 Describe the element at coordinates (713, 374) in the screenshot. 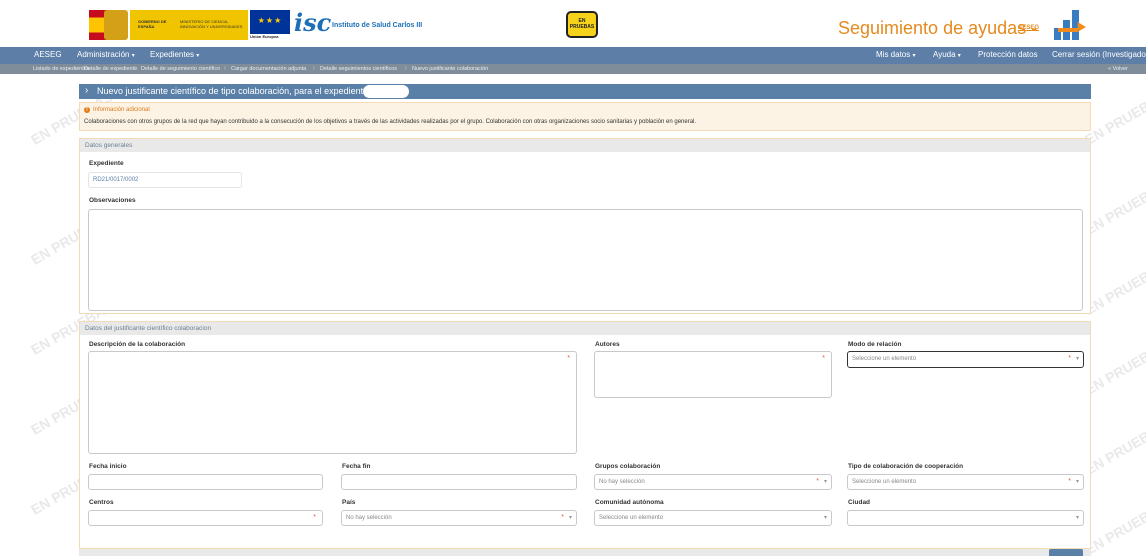

I see `autores-textarea: *` at that location.